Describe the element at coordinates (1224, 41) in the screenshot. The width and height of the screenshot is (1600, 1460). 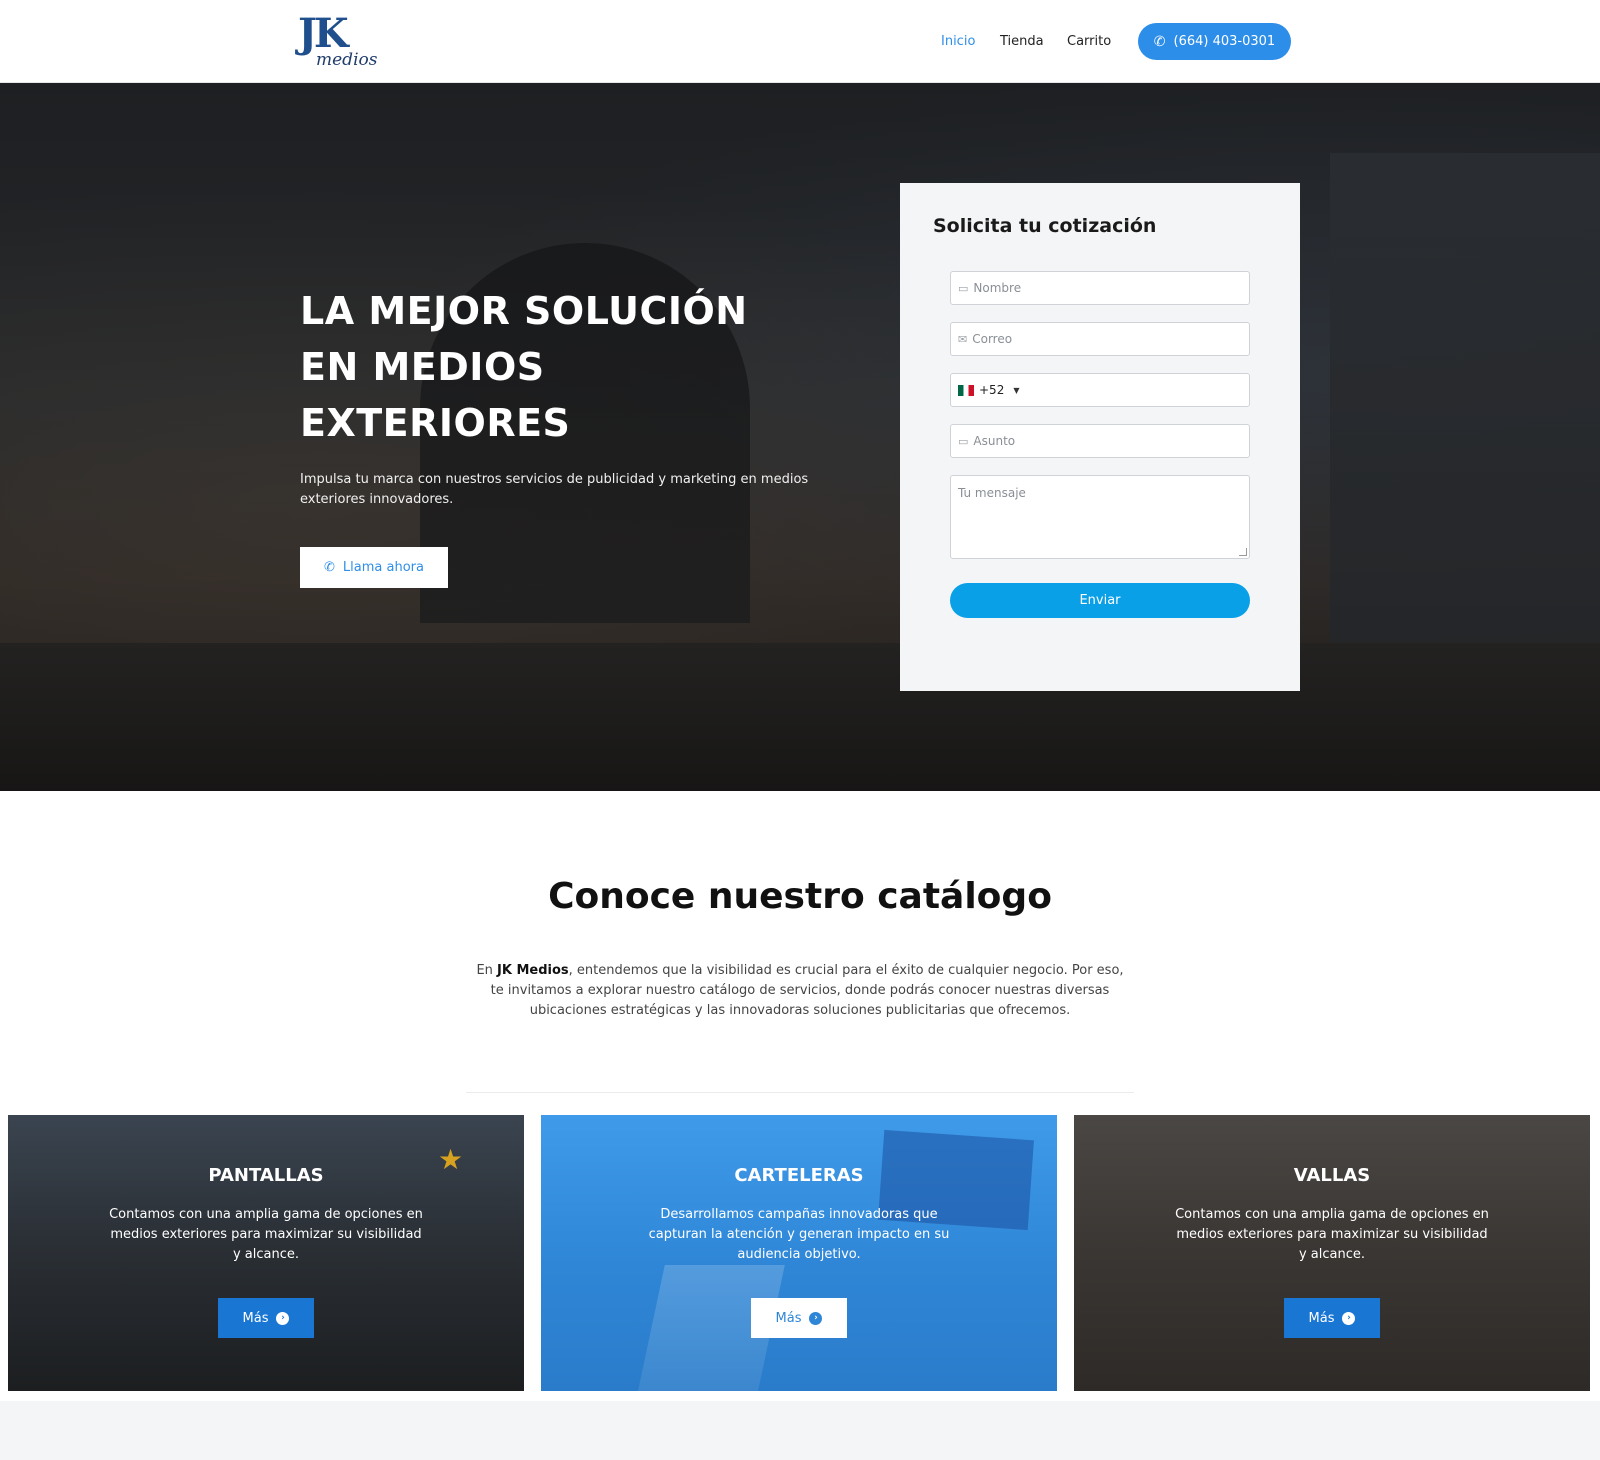
I see `header-phone-label: (664) 403-0301` at that location.